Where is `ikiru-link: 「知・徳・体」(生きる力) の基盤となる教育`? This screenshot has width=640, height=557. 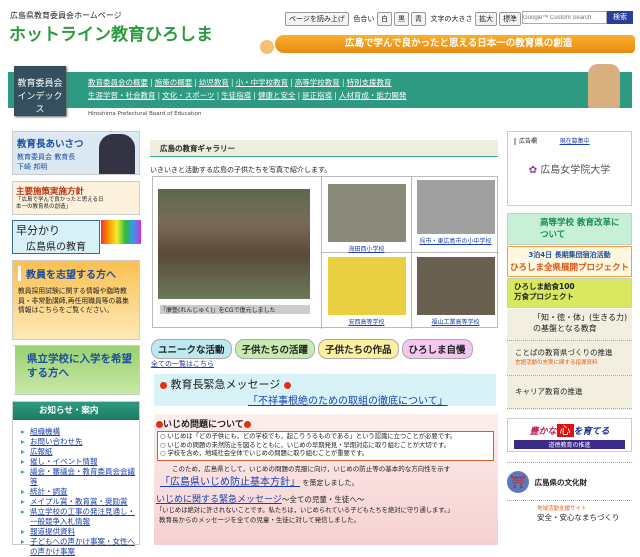 ikiru-link: 「知・徳・体」(生きる力) の基盤となる教育 is located at coordinates (569, 325).